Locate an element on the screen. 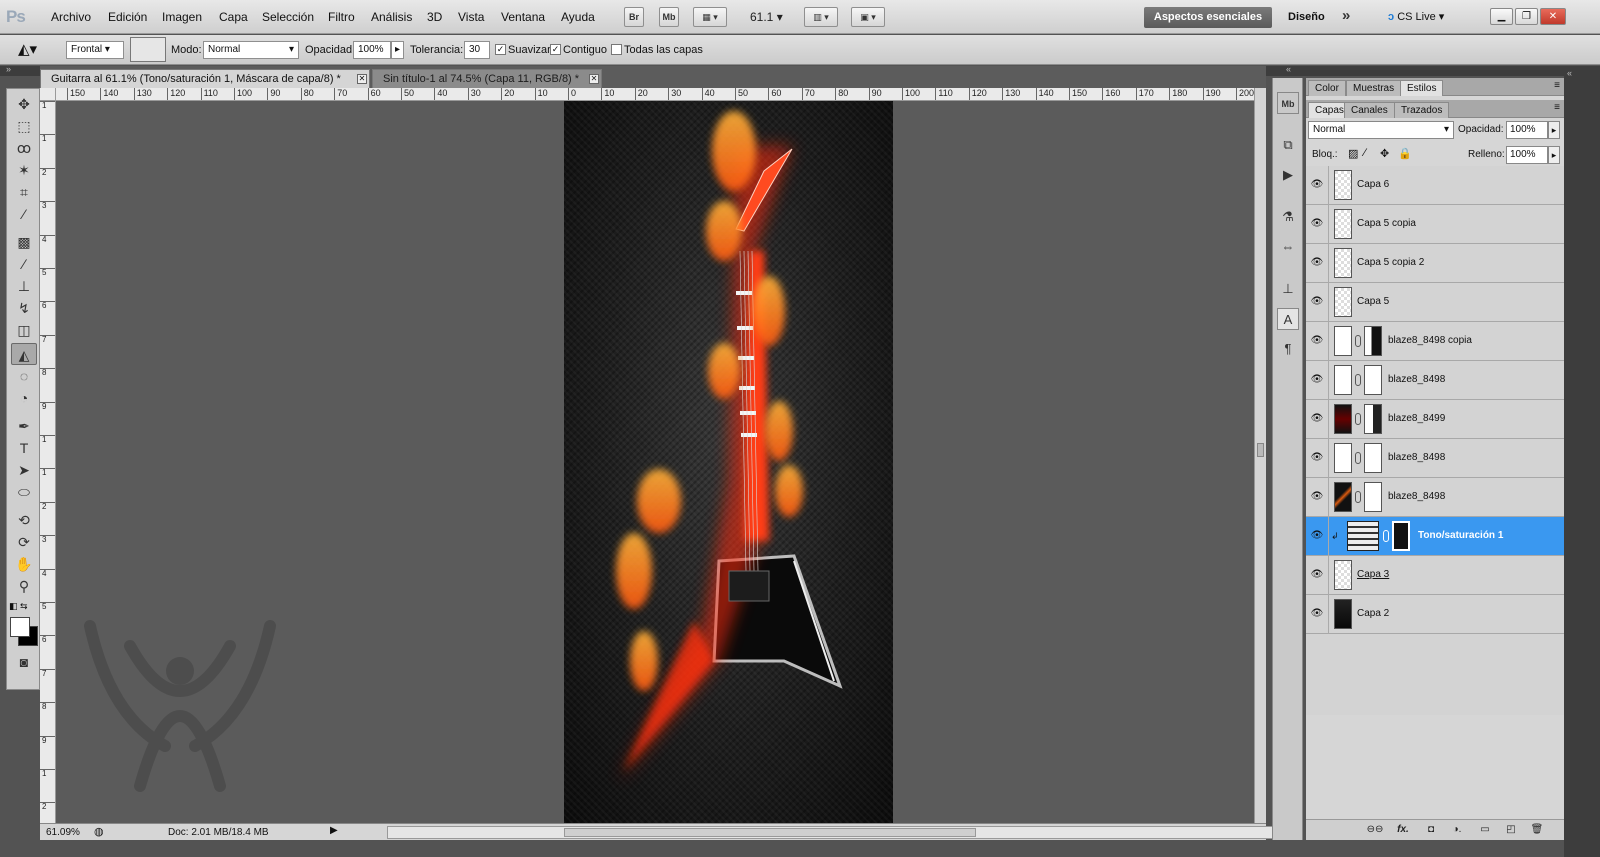 The height and width of the screenshot is (857, 1600). layer-opacity-input: 100% is located at coordinates (1527, 130).